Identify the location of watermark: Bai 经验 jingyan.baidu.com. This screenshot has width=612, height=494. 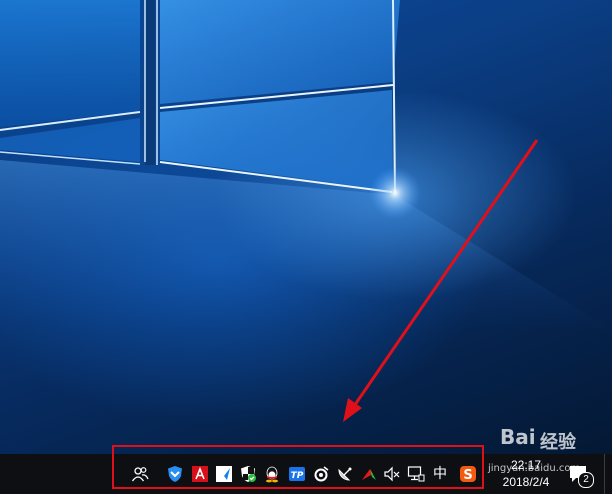
(543, 454).